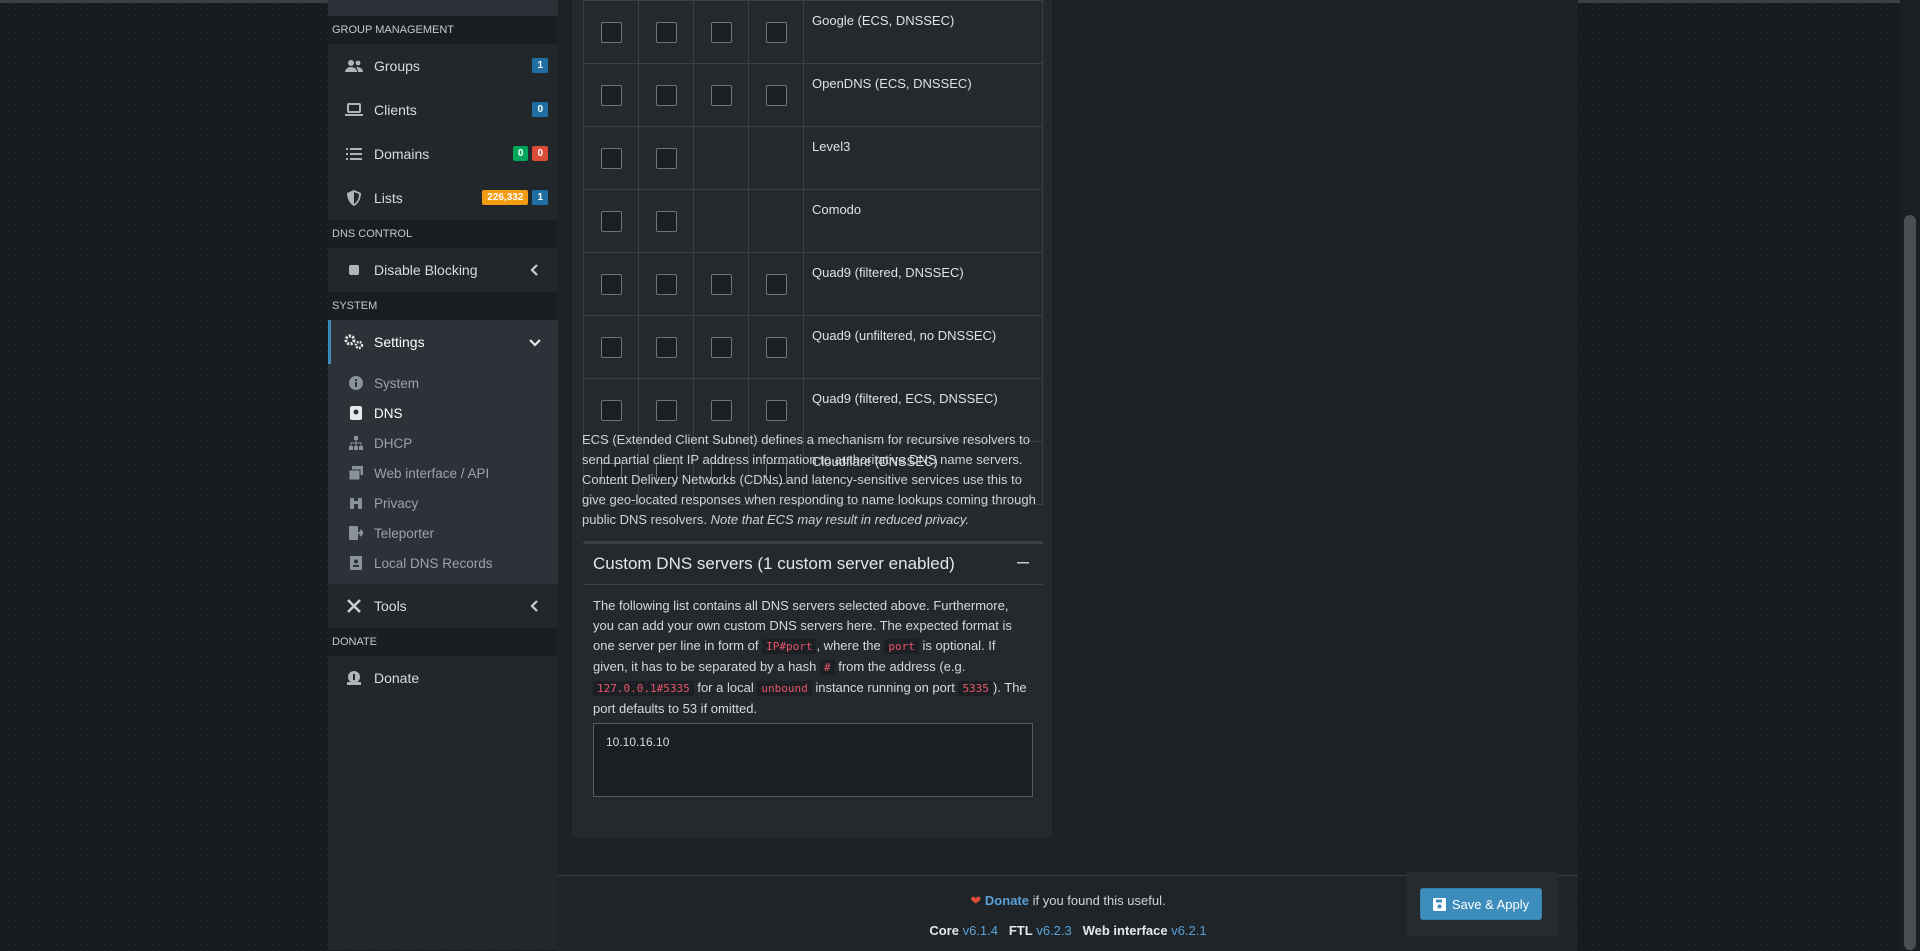 The height and width of the screenshot is (951, 1920). Describe the element at coordinates (443, 154) in the screenshot. I see `sidebar-item-domains: Domains 0 0` at that location.